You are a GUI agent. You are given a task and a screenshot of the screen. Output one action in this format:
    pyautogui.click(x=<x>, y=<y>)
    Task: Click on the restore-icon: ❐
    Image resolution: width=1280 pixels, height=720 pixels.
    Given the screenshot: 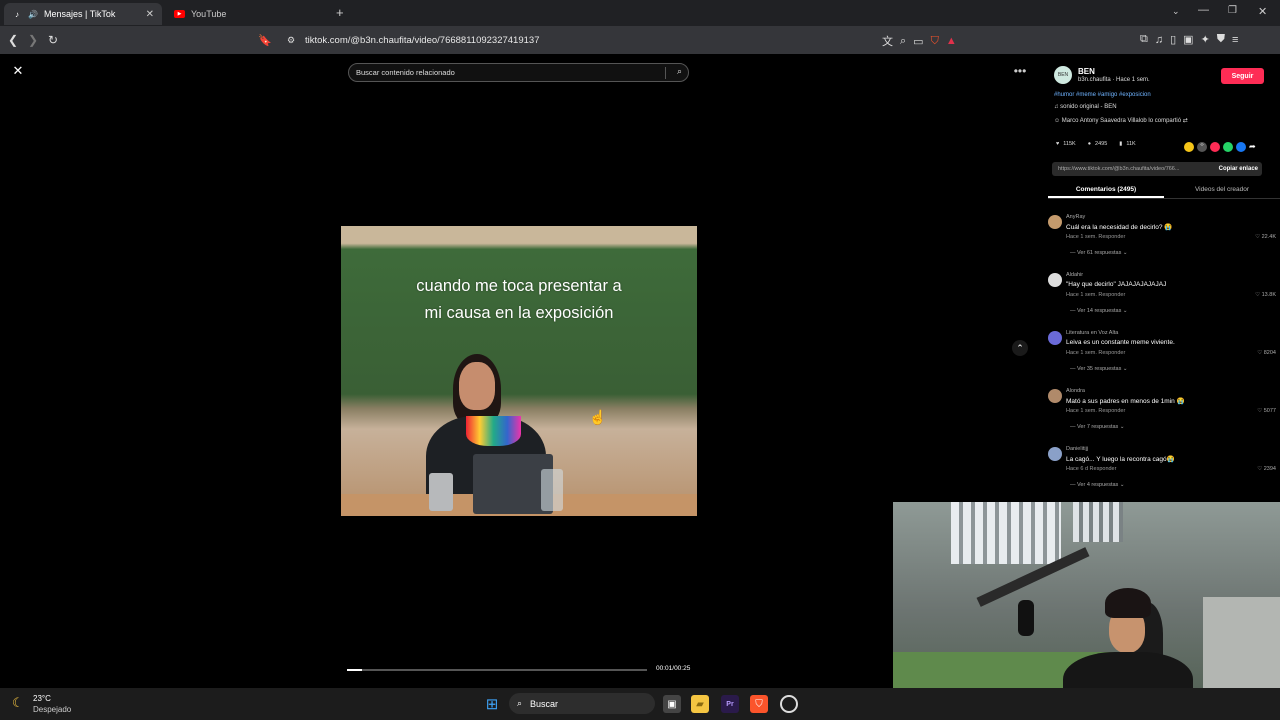 What is the action you would take?
    pyautogui.click(x=1232, y=10)
    